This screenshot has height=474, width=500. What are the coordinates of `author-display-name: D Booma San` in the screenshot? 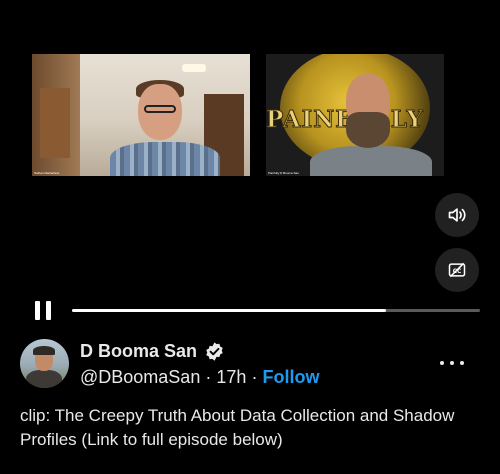 It's located at (138, 351).